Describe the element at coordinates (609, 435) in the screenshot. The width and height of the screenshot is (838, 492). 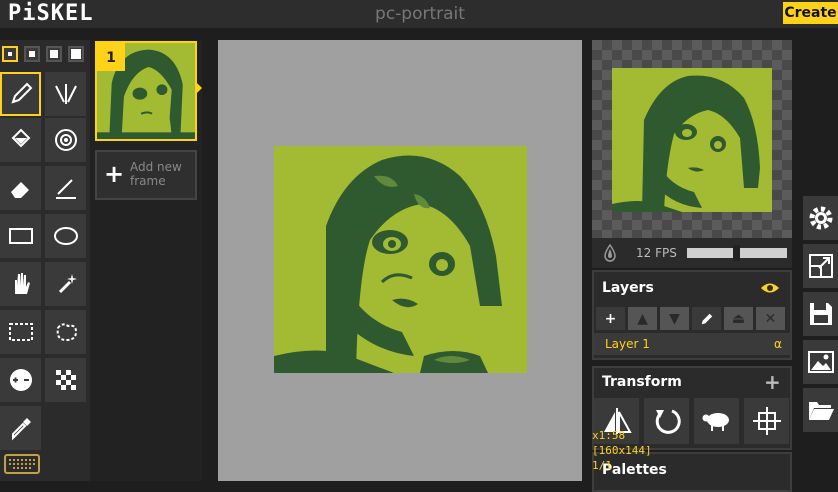
I see `cursor-position: x1:58` at that location.